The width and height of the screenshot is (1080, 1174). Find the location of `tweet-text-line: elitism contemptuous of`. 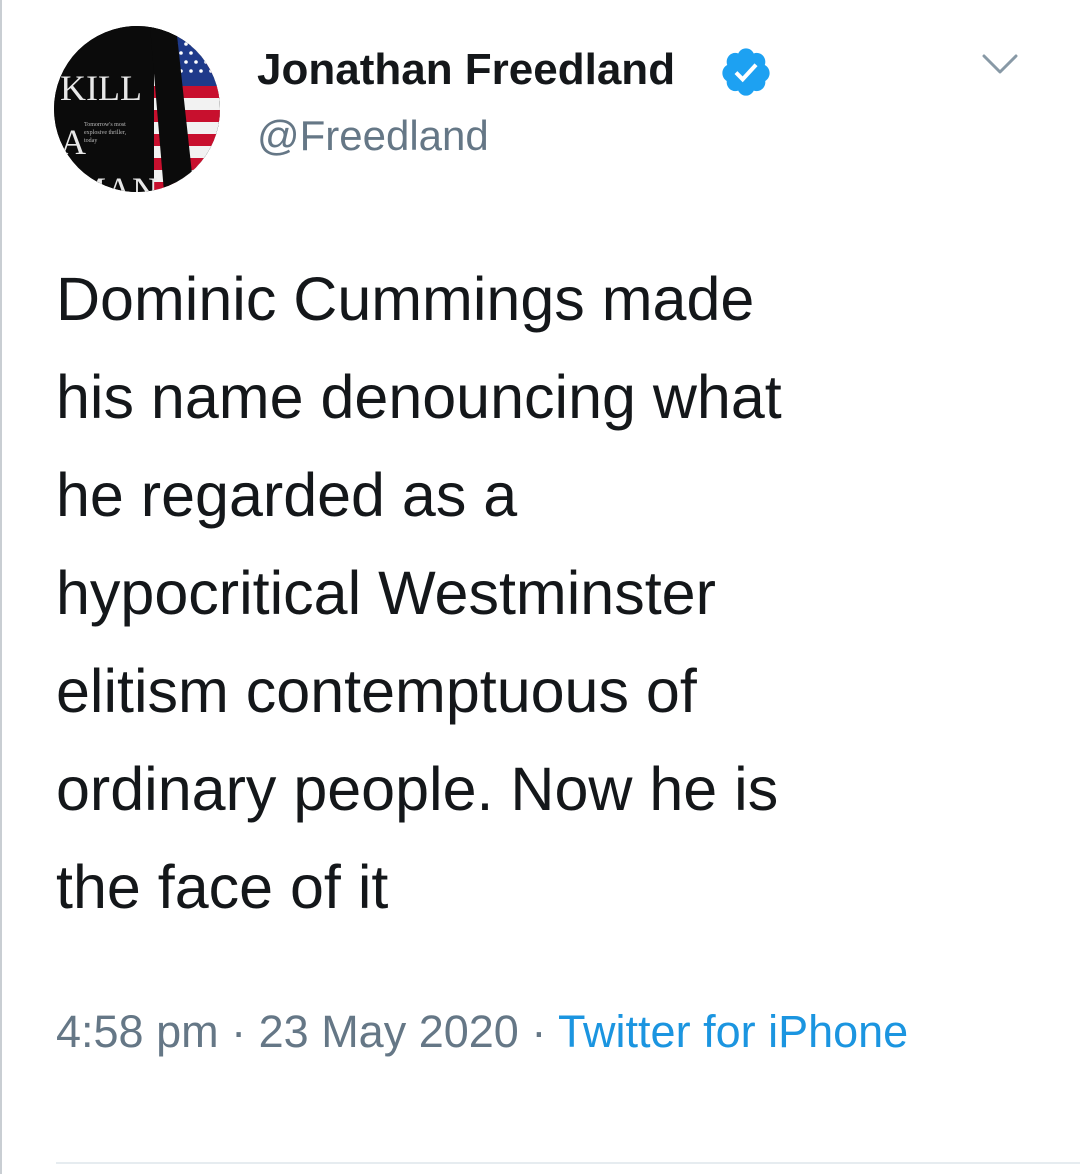

tweet-text-line: elitism contemptuous of is located at coordinates (376, 691).